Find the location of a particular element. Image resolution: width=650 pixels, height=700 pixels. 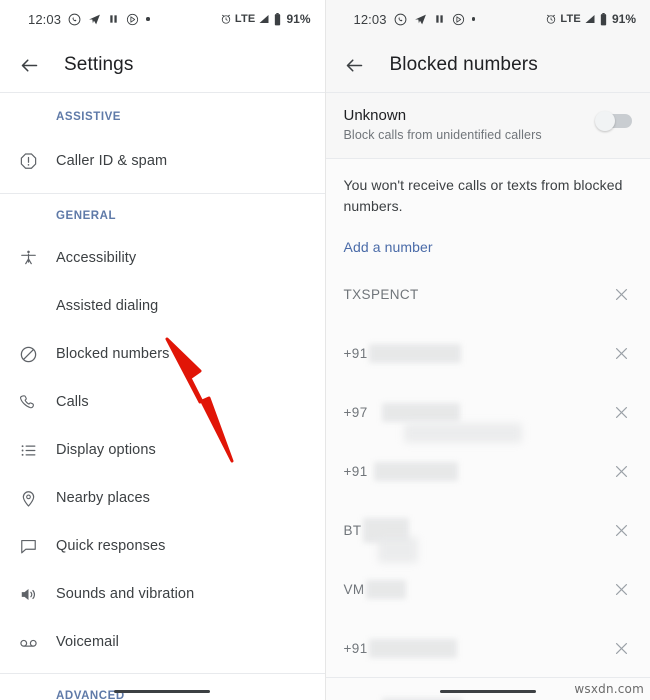

sidebar-item-label: Voicemail is located at coordinates (87, 642).